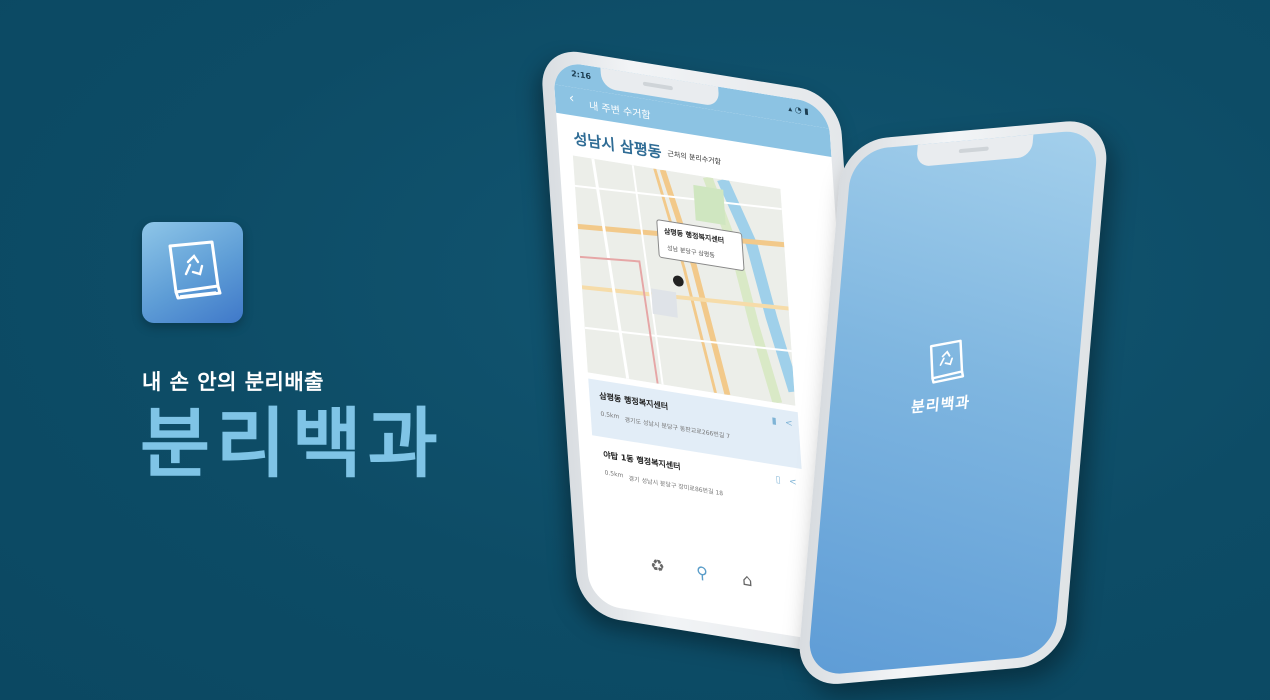  I want to click on map-pin-icon: ●, so click(678, 281).